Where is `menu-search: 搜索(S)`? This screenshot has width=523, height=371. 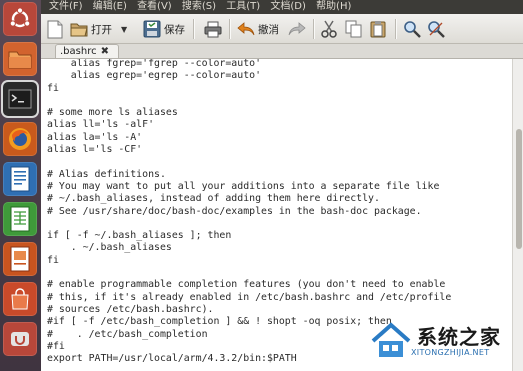
menu-search: 搜索(S) is located at coordinates (199, 6).